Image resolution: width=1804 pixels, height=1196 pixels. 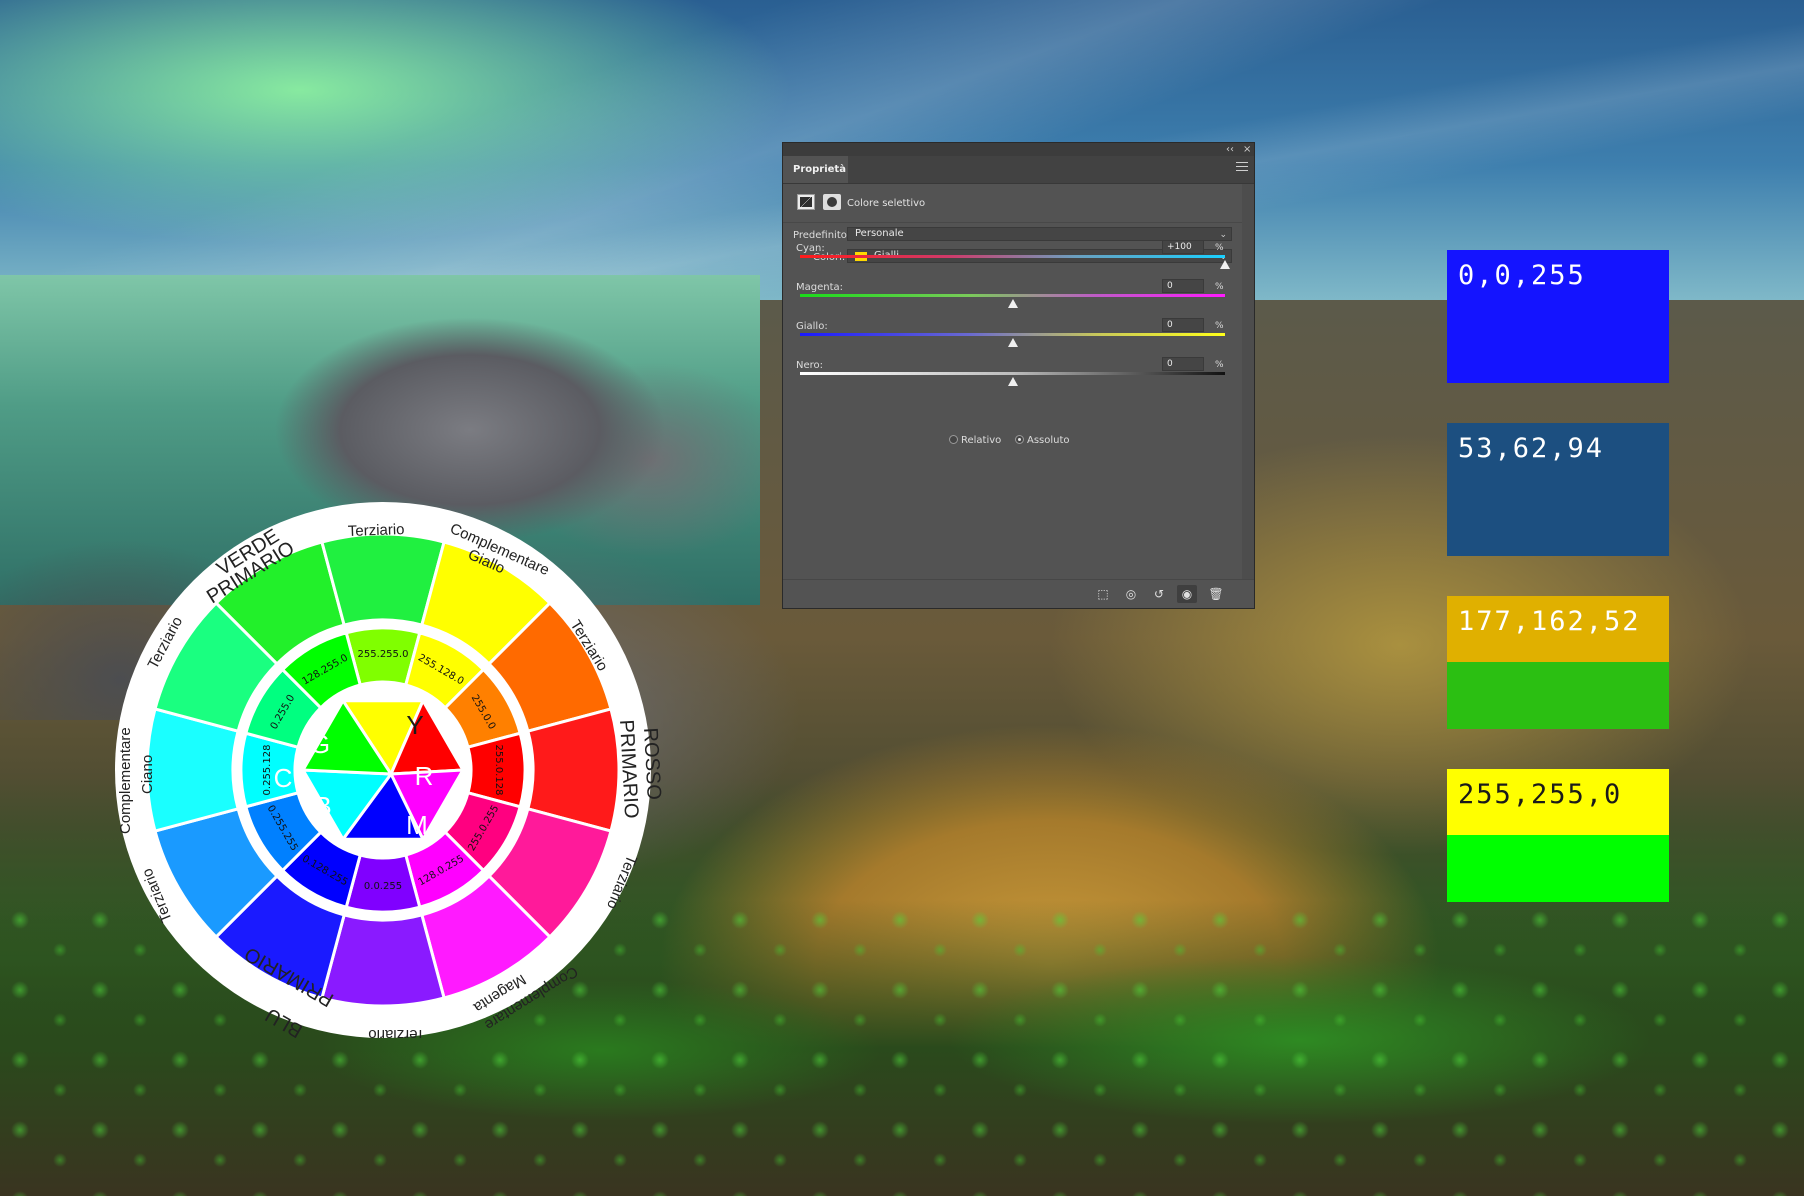 What do you see at coordinates (267, 770) in the screenshot?
I see `inner-value-label: 0.255.128` at bounding box center [267, 770].